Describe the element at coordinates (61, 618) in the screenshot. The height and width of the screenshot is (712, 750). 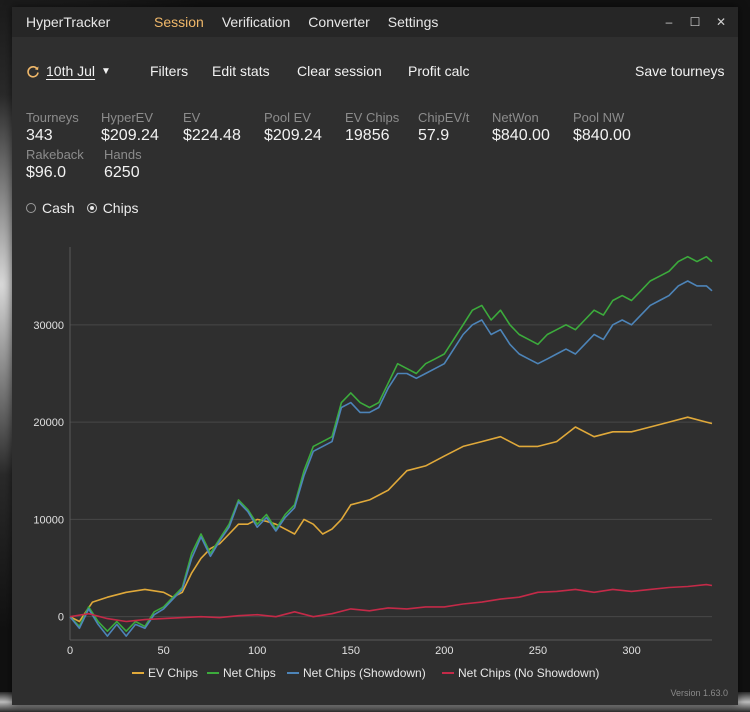
I see `y-tick-label: 0` at that location.